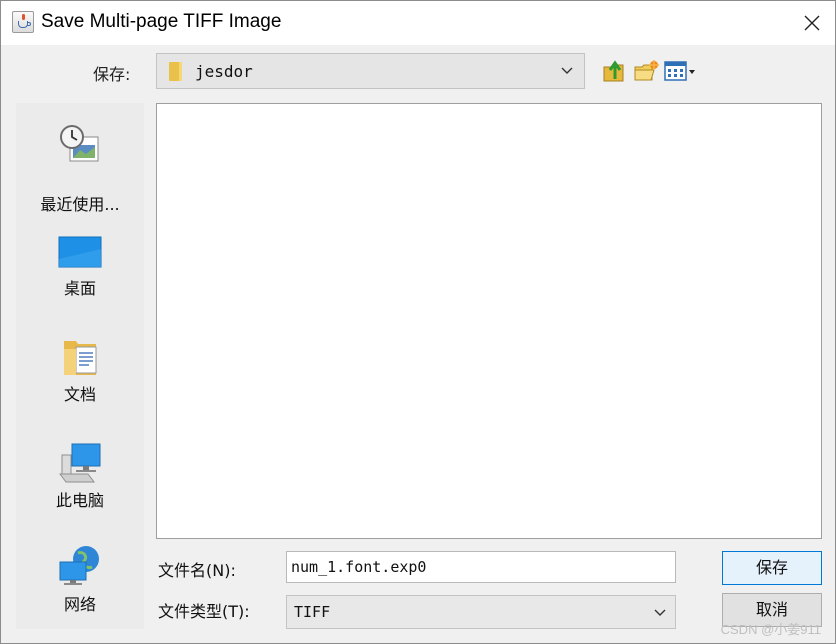 The height and width of the screenshot is (644, 836). I want to click on new-folder-button, so click(646, 71).